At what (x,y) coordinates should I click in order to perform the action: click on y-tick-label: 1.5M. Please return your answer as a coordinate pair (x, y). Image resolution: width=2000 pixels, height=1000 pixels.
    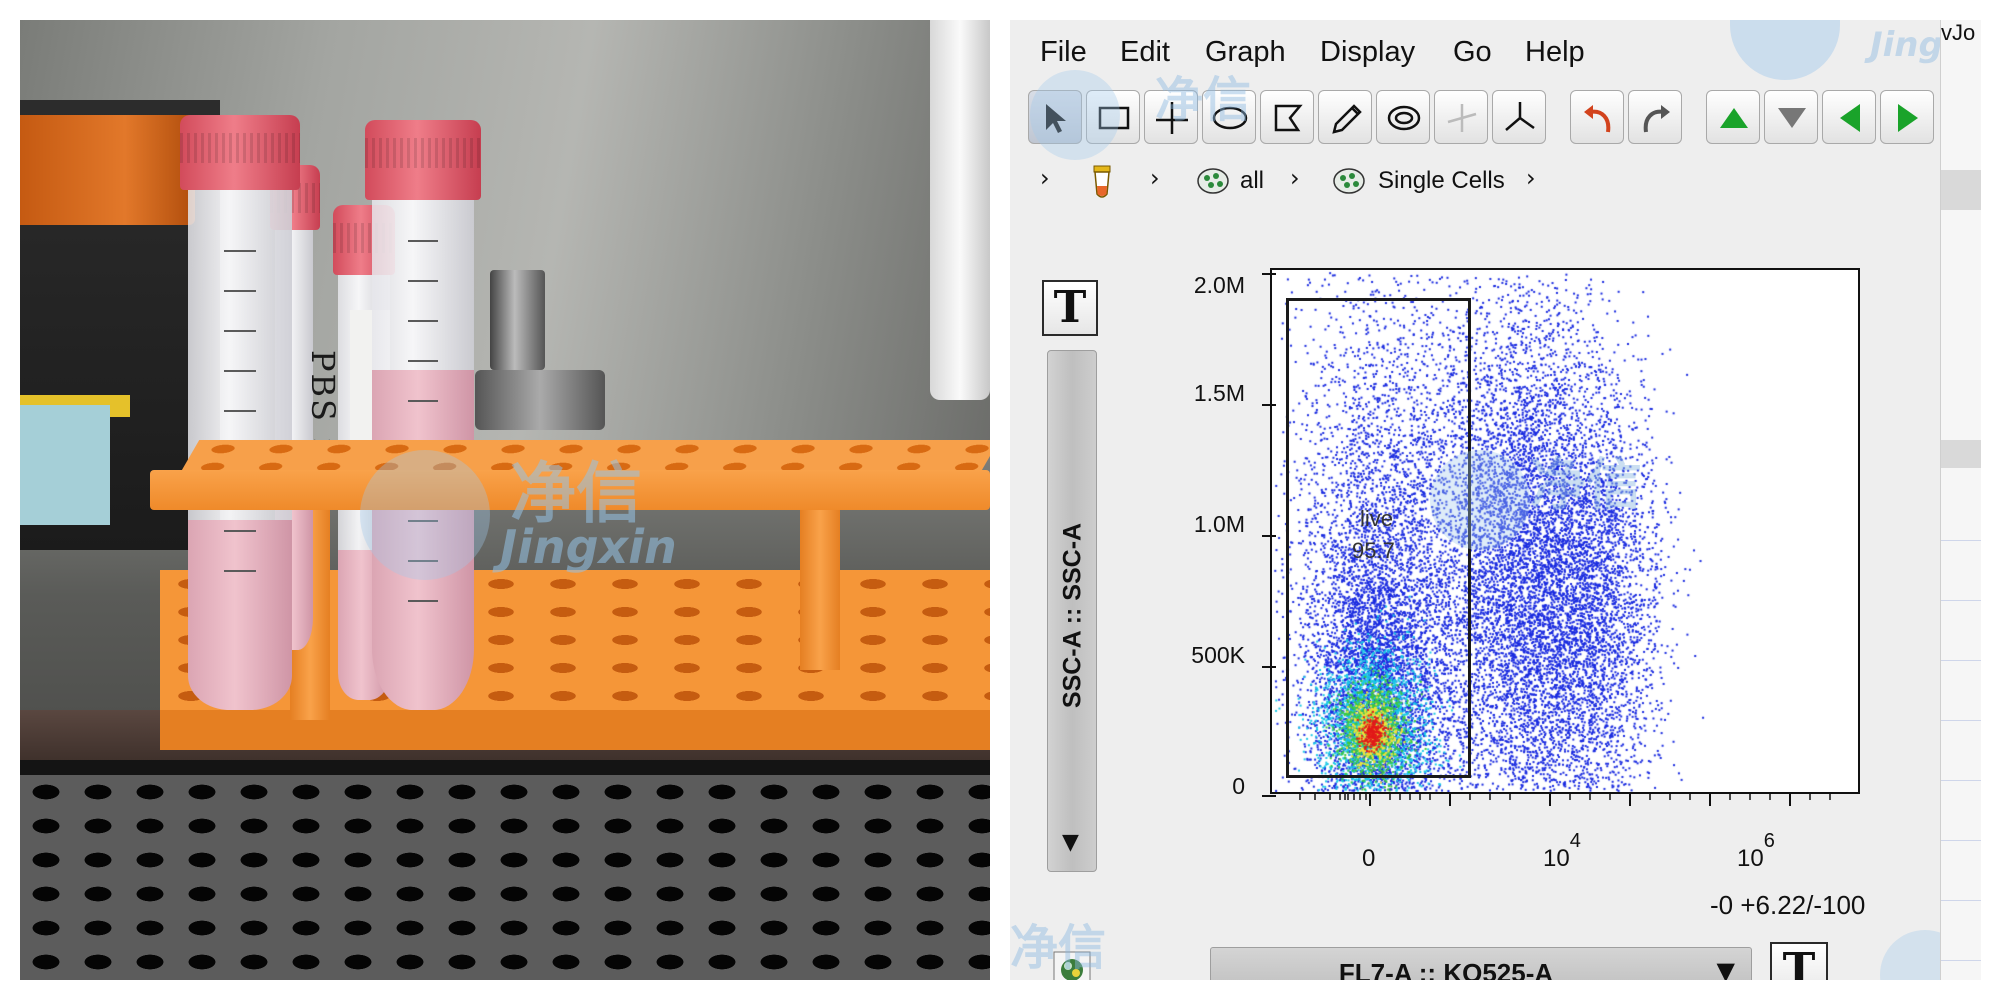
    Looking at the image, I should click on (1219, 393).